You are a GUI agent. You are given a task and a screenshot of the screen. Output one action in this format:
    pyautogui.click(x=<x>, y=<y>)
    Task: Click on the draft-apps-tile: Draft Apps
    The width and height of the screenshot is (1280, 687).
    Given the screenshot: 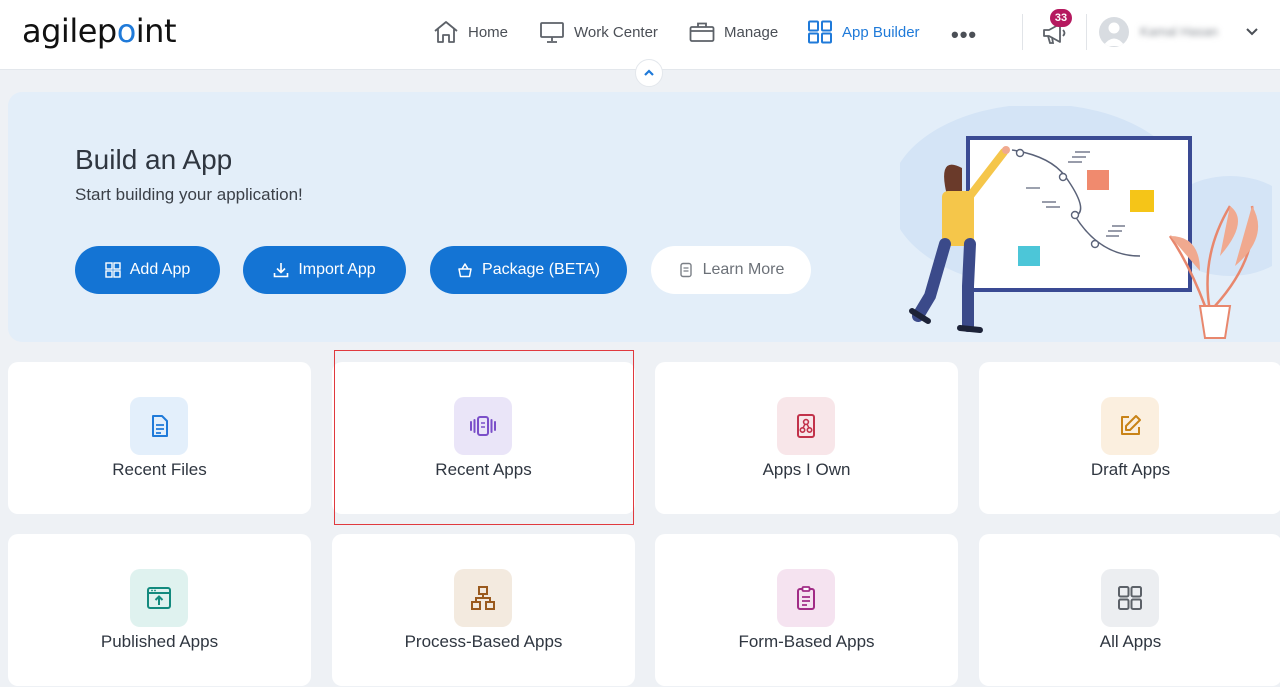 What is the action you would take?
    pyautogui.click(x=1129, y=438)
    